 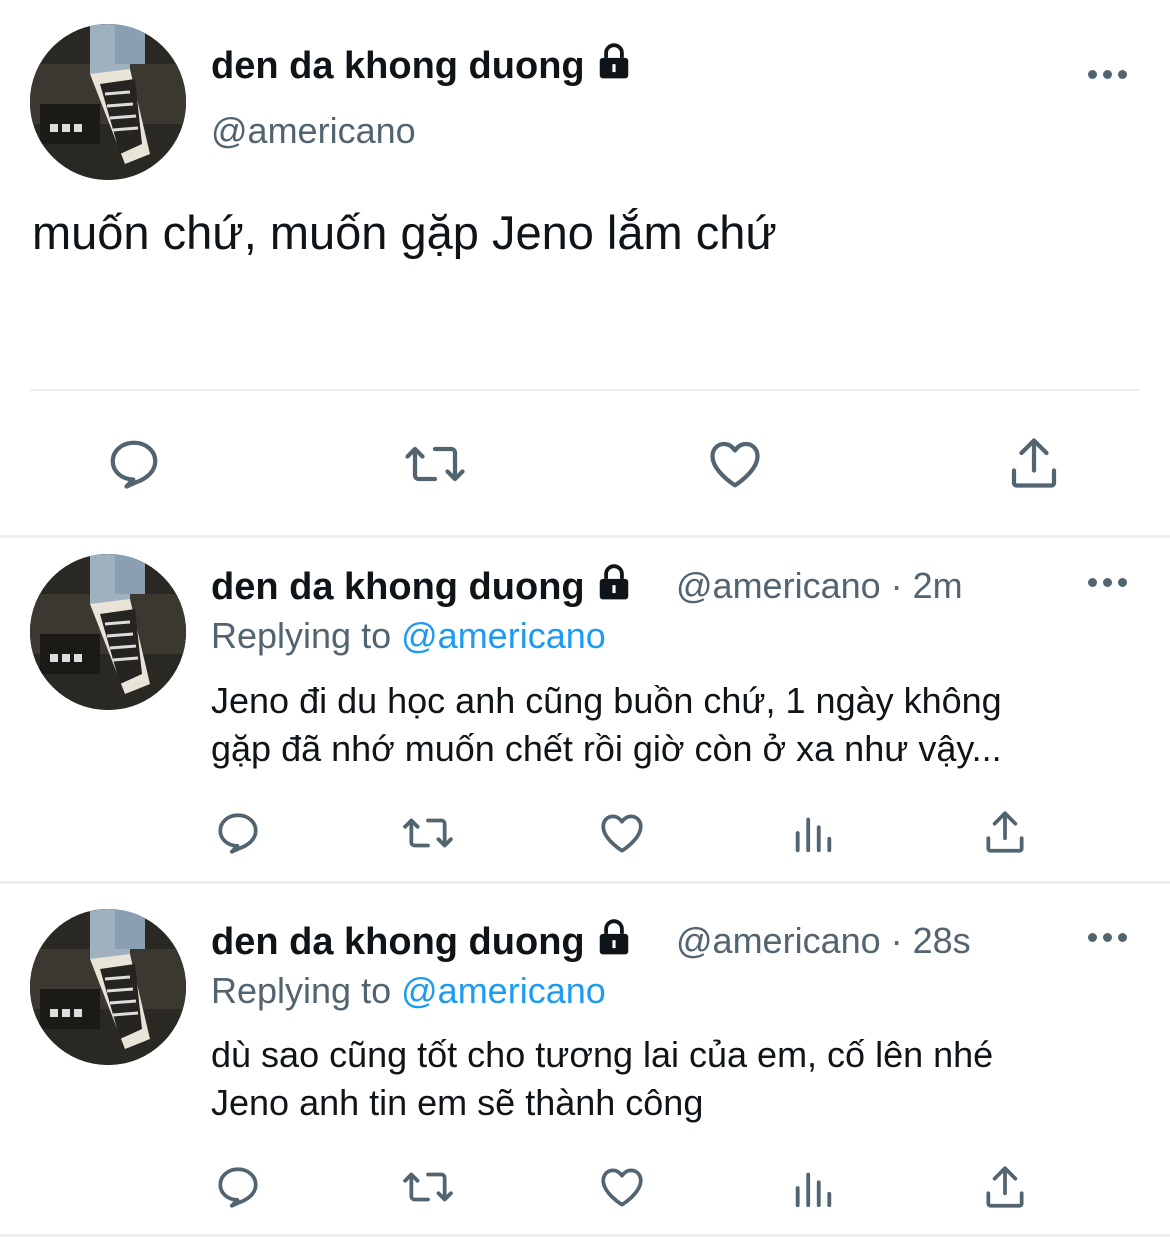 What do you see at coordinates (457, 1102) in the screenshot?
I see `tweet-text-line: Jeno anh tin em sẽ thành công` at bounding box center [457, 1102].